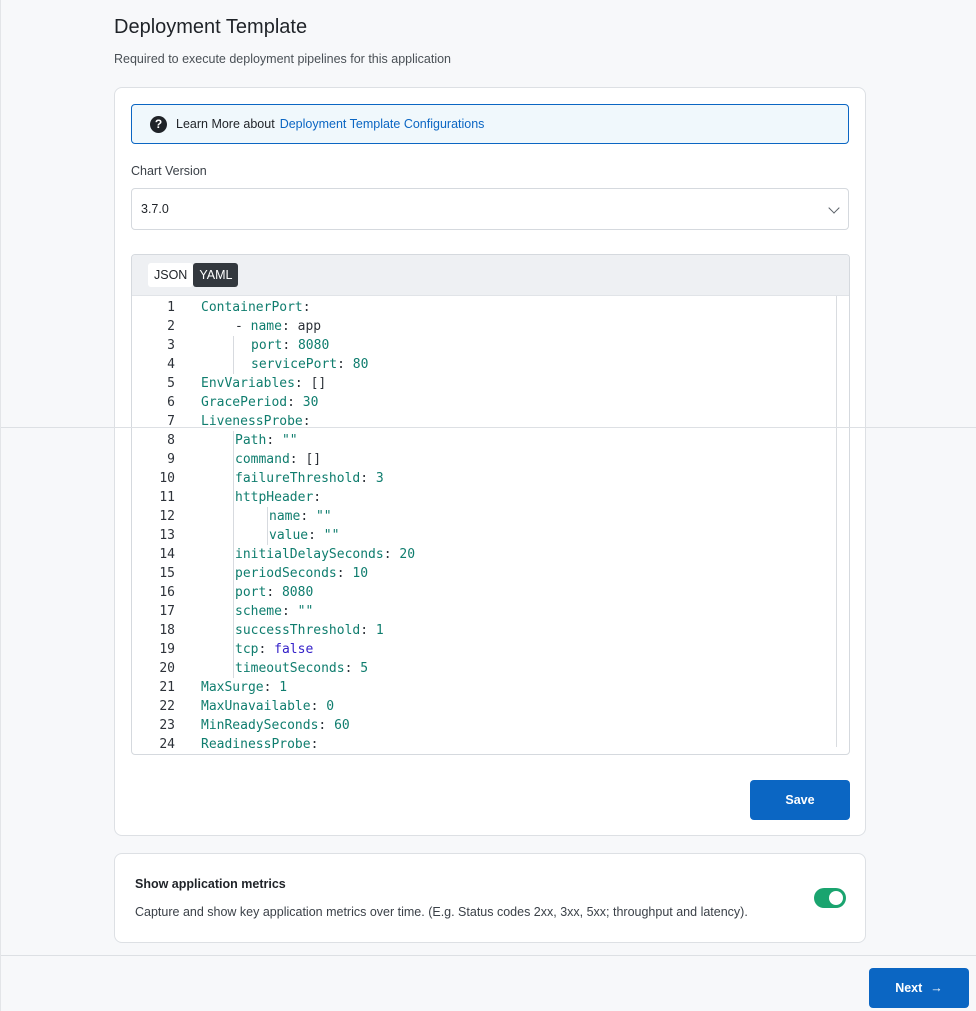 This screenshot has width=976, height=1011. I want to click on code-line: 4 servicePort: 80, so click(490, 364).